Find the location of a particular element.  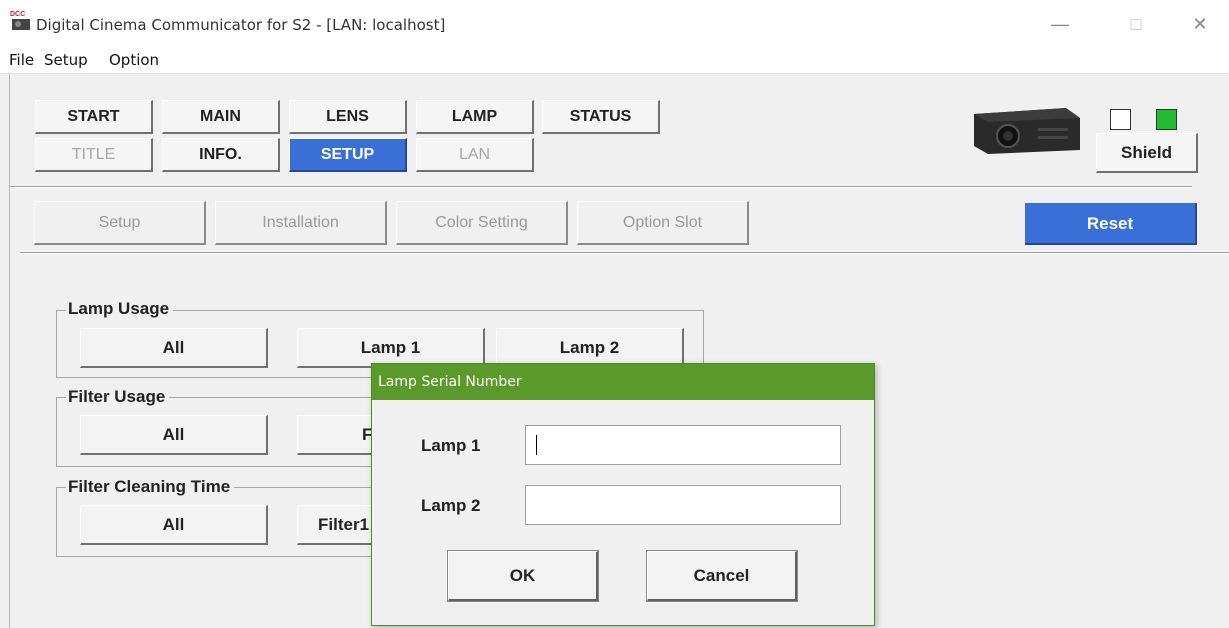

tab-lens: LENS is located at coordinates (348, 117).